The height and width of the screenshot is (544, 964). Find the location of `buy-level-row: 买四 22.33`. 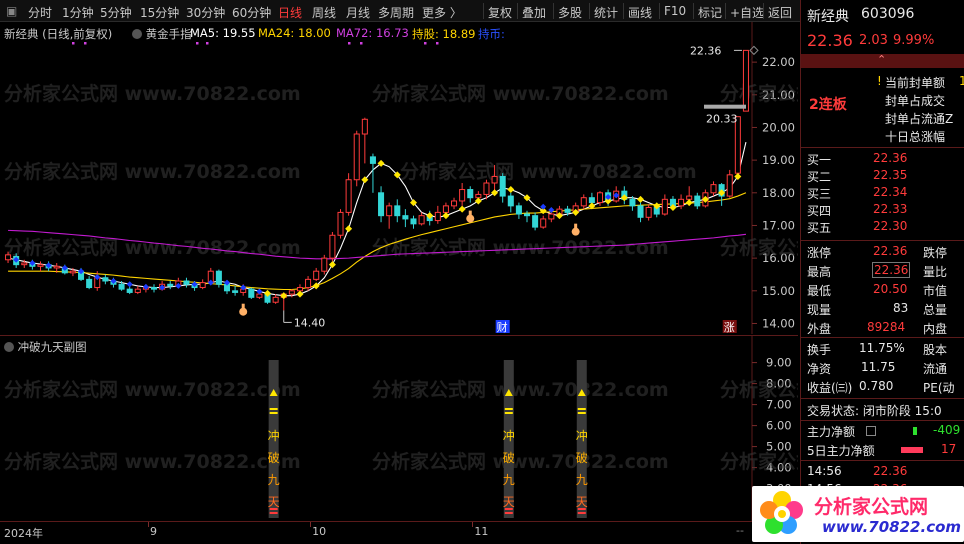

buy-level-row: 买四 22.33 is located at coordinates (882, 211).